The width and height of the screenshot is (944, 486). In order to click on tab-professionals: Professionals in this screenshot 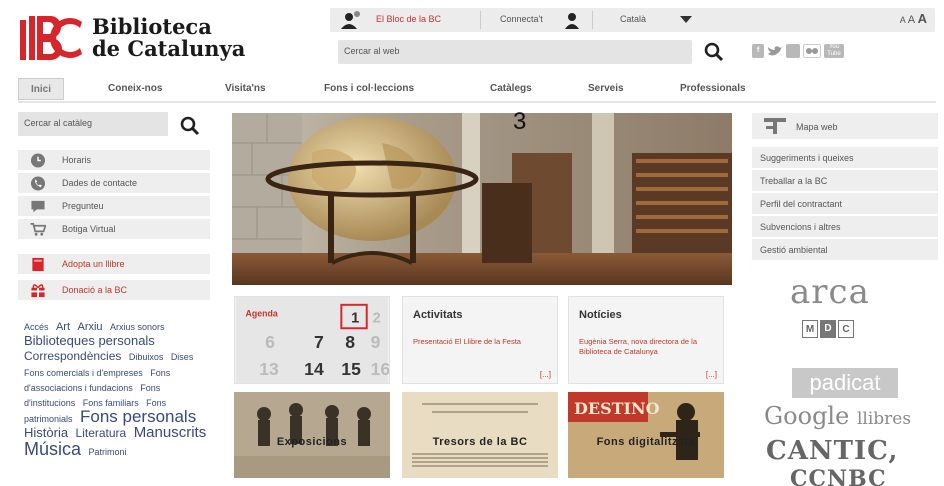, I will do `click(713, 89)`.